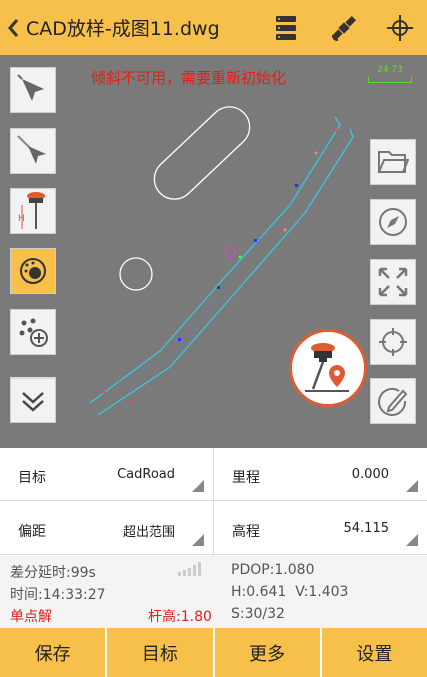 This screenshot has height=677, width=427. Describe the element at coordinates (160, 652) in the screenshot. I see `target-button: 目标` at that location.